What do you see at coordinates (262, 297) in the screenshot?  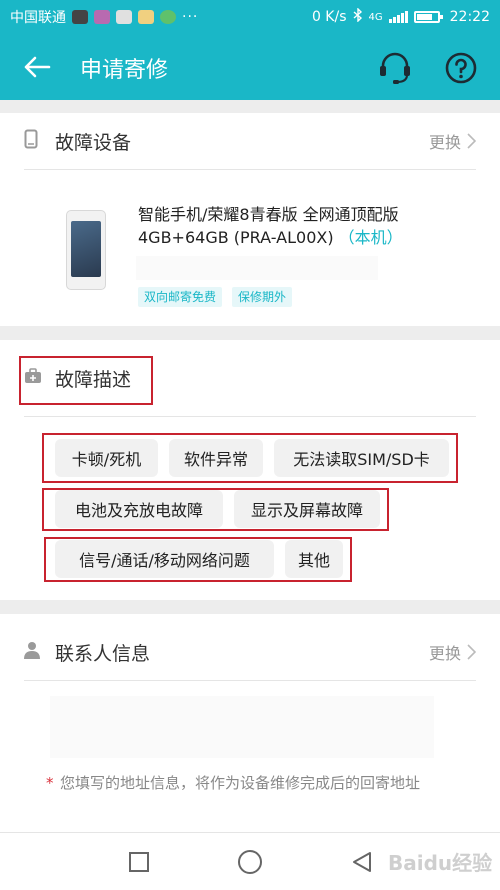 I see `warranty-tag: 保修期外` at bounding box center [262, 297].